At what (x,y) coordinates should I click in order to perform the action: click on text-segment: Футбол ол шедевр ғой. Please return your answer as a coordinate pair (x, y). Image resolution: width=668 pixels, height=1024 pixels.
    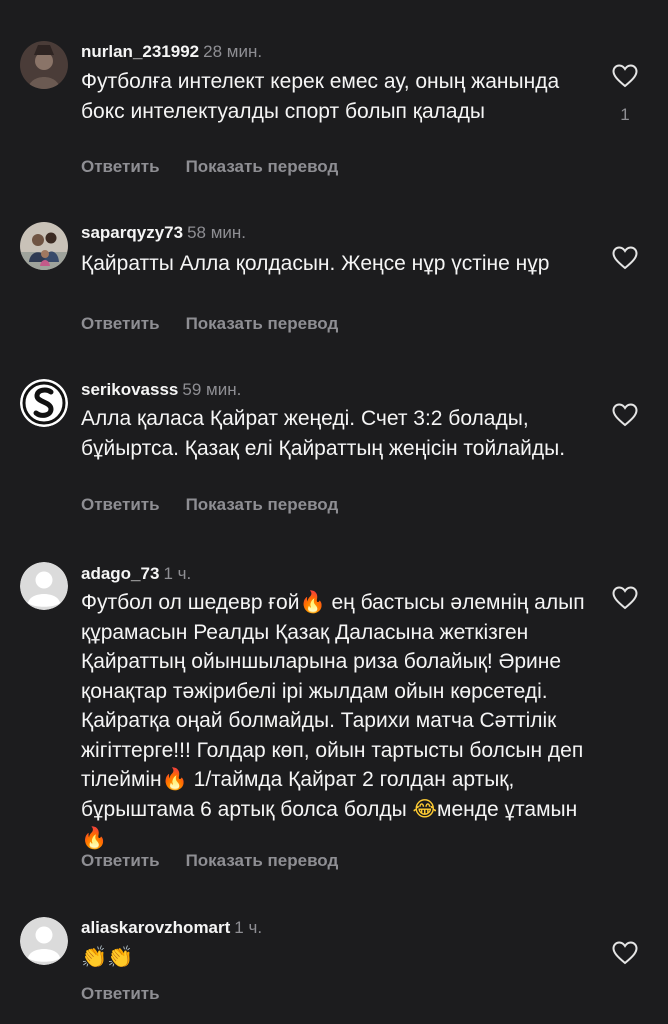
    Looking at the image, I should click on (190, 602).